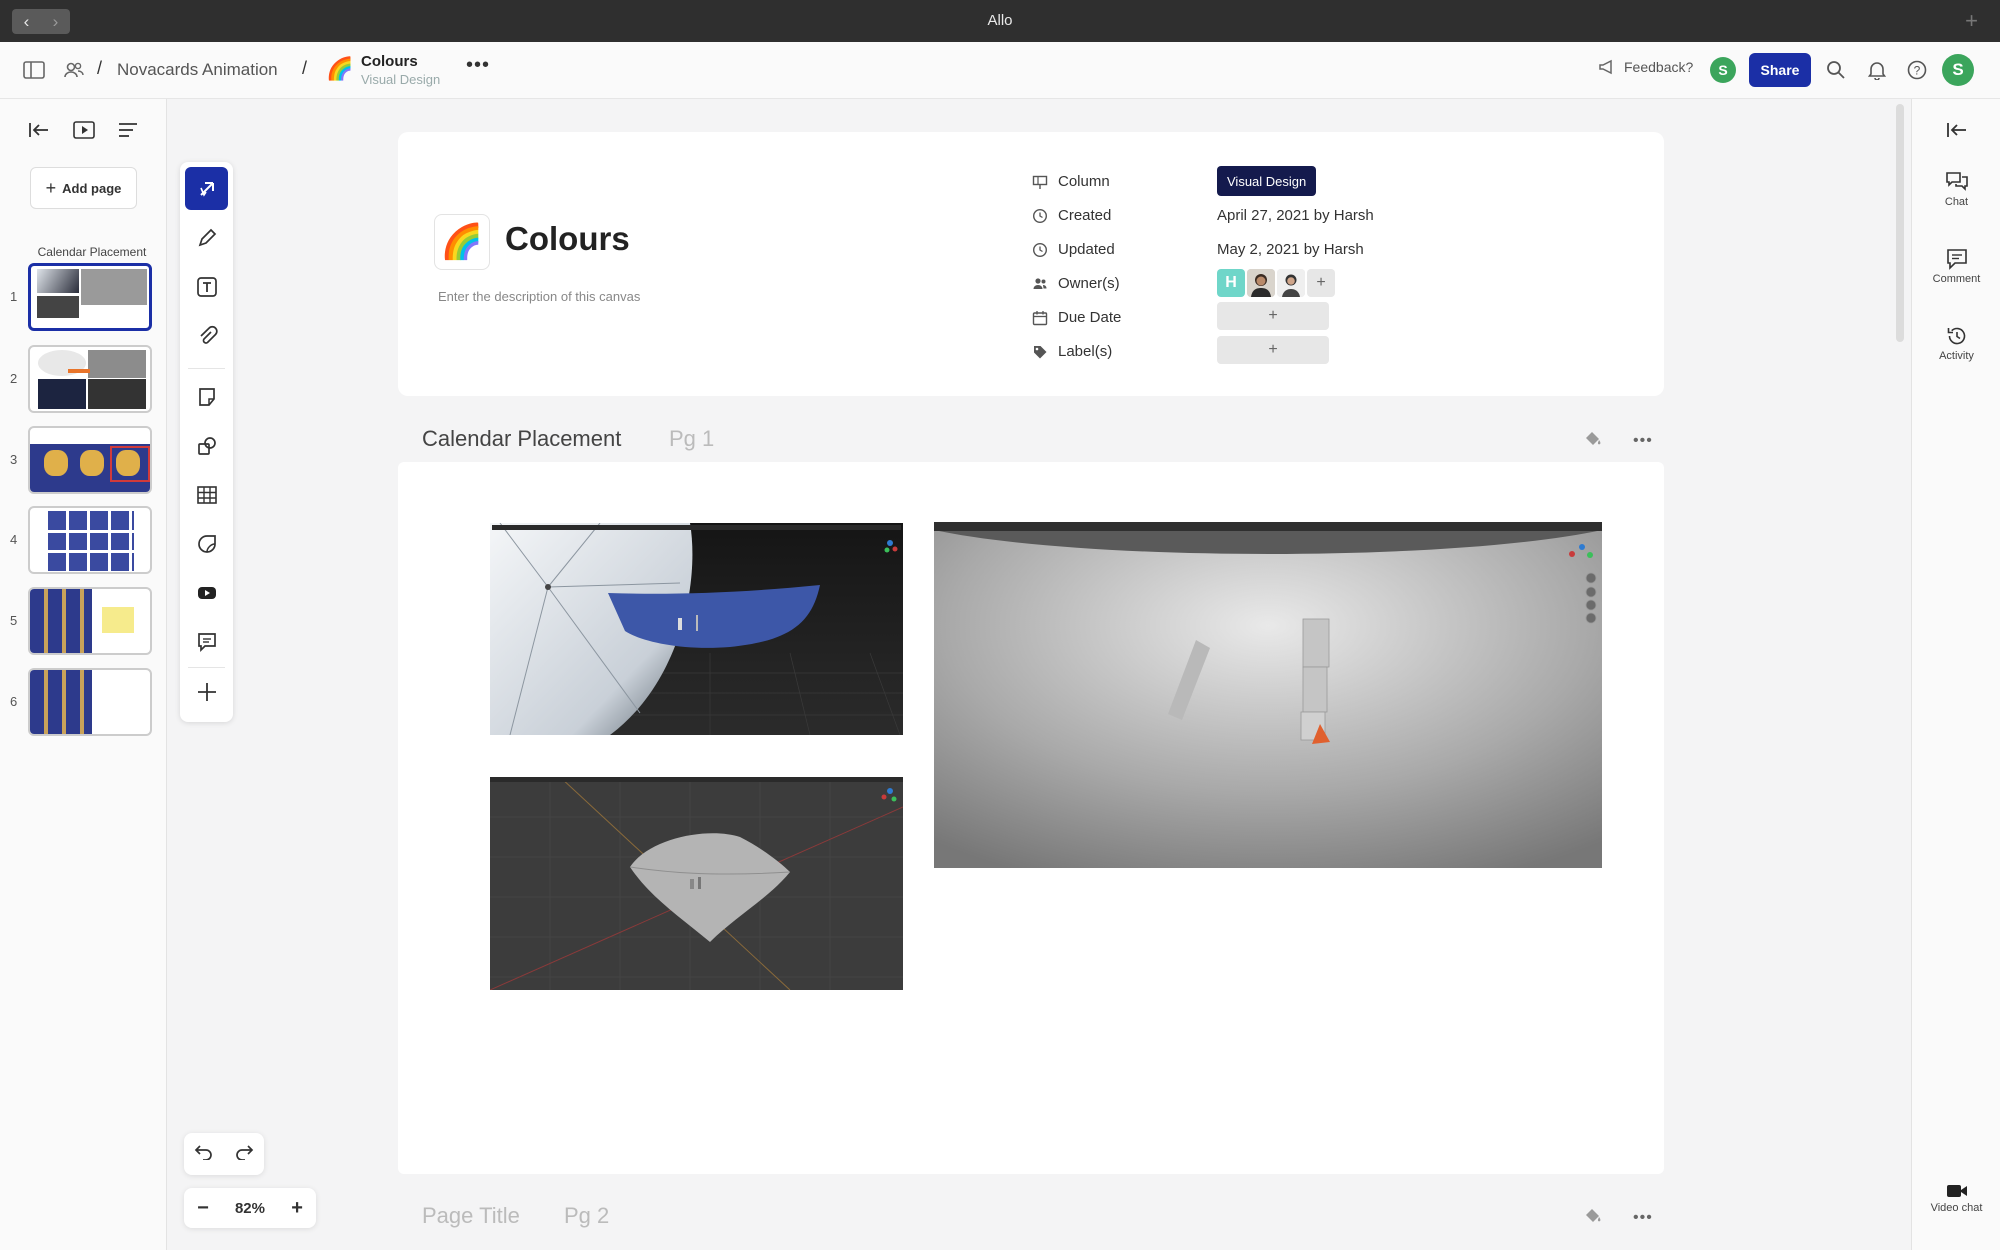 This screenshot has height=1250, width=2000. What do you see at coordinates (1040, 352) in the screenshot?
I see `tag-icon` at bounding box center [1040, 352].